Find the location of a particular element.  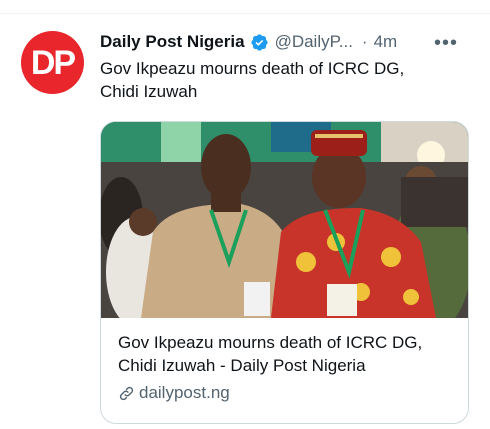

timestamp: 4m is located at coordinates (386, 42).